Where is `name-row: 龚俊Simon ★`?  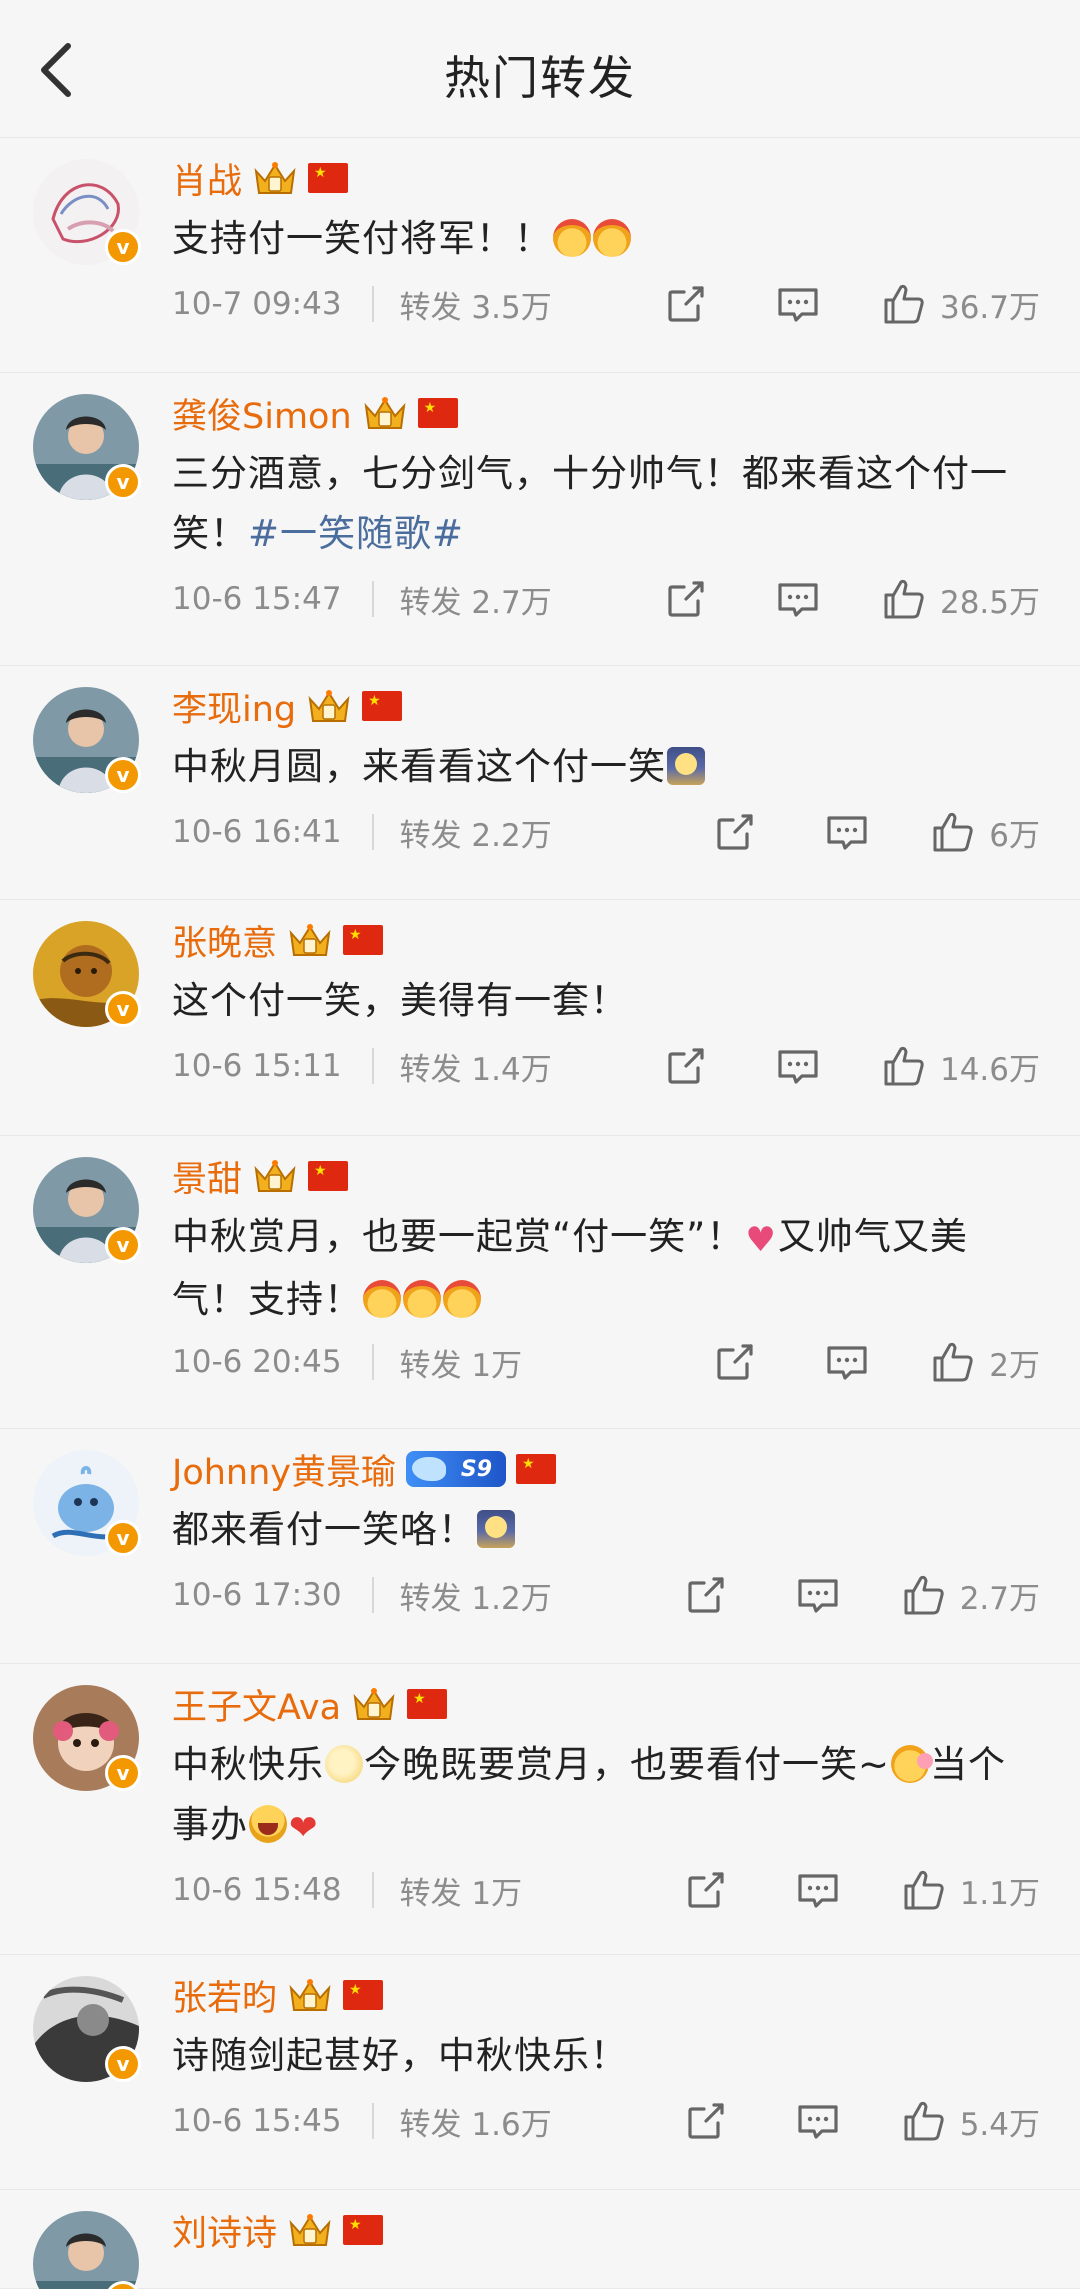
name-row: 龚俊Simon ★ is located at coordinates (315, 413).